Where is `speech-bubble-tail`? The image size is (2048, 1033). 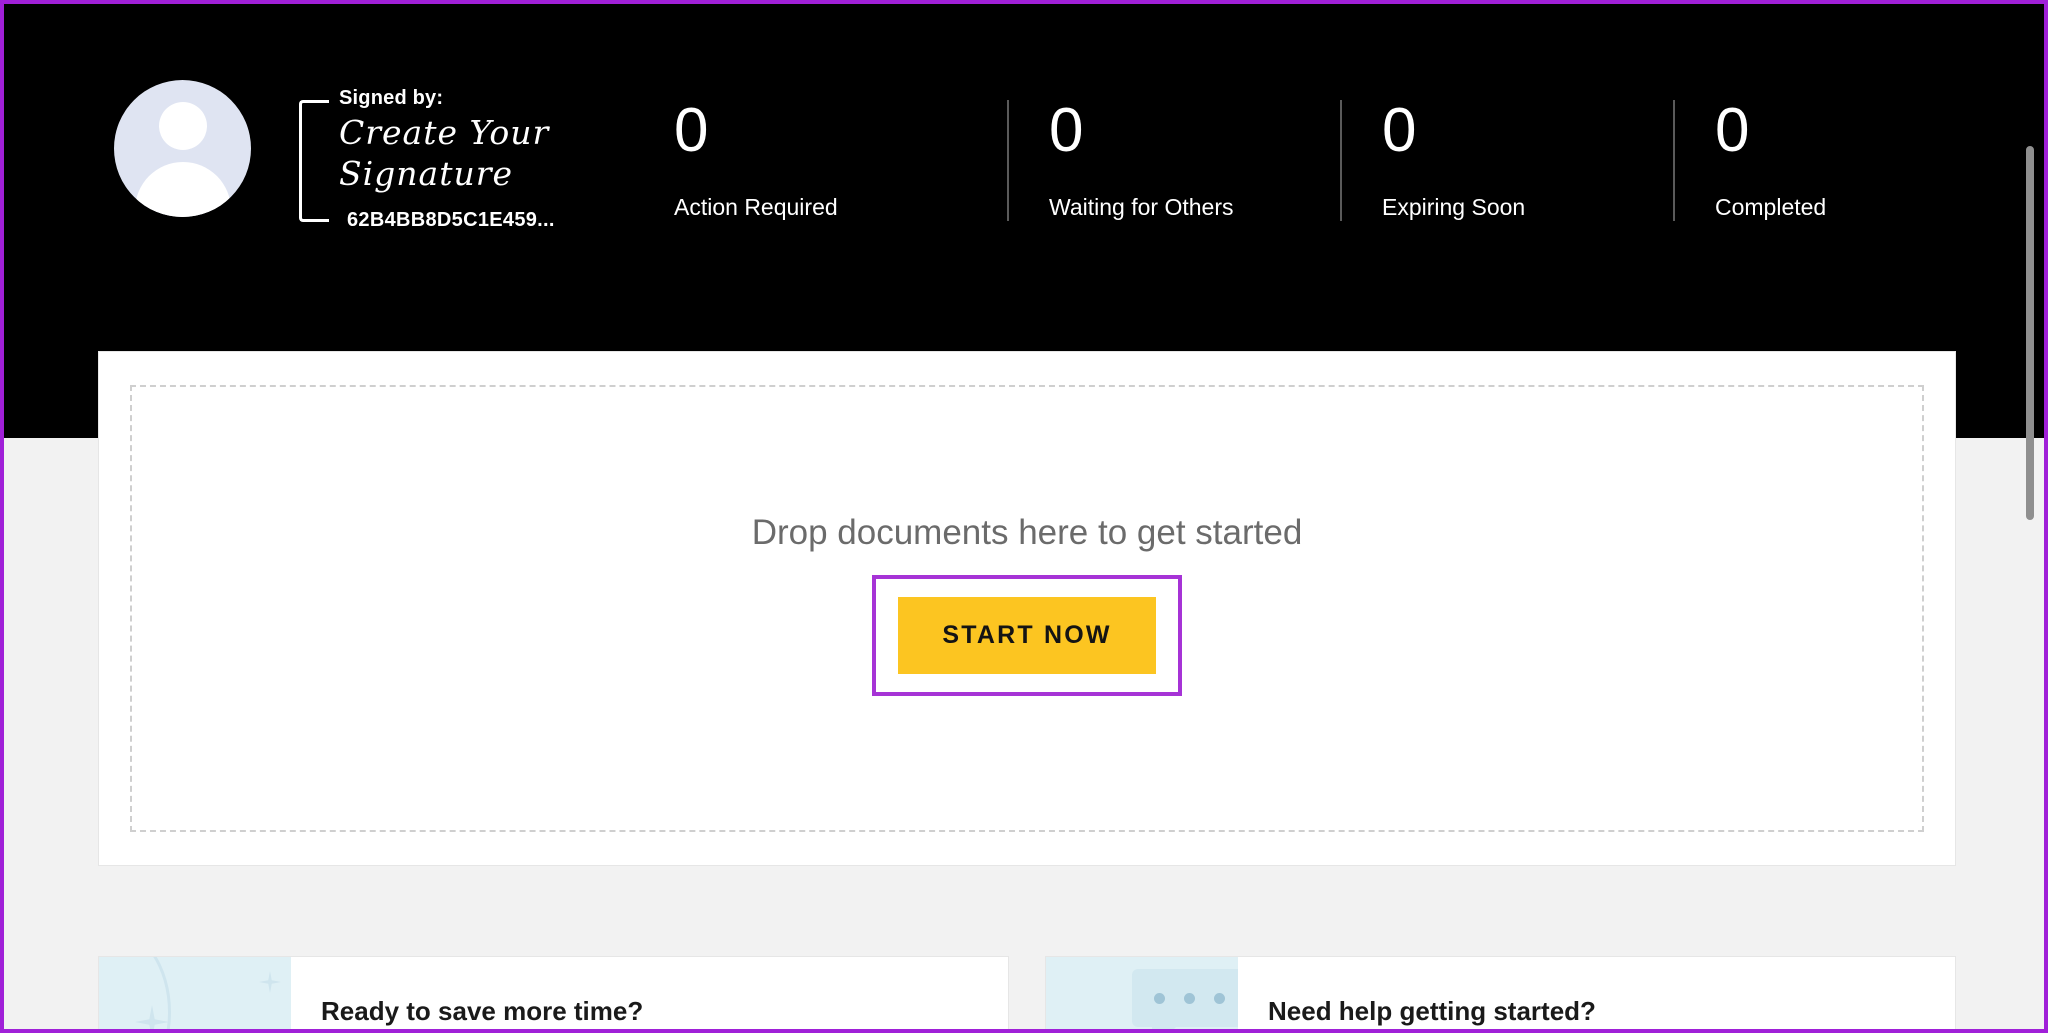
speech-bubble-tail is located at coordinates (1165, 1027).